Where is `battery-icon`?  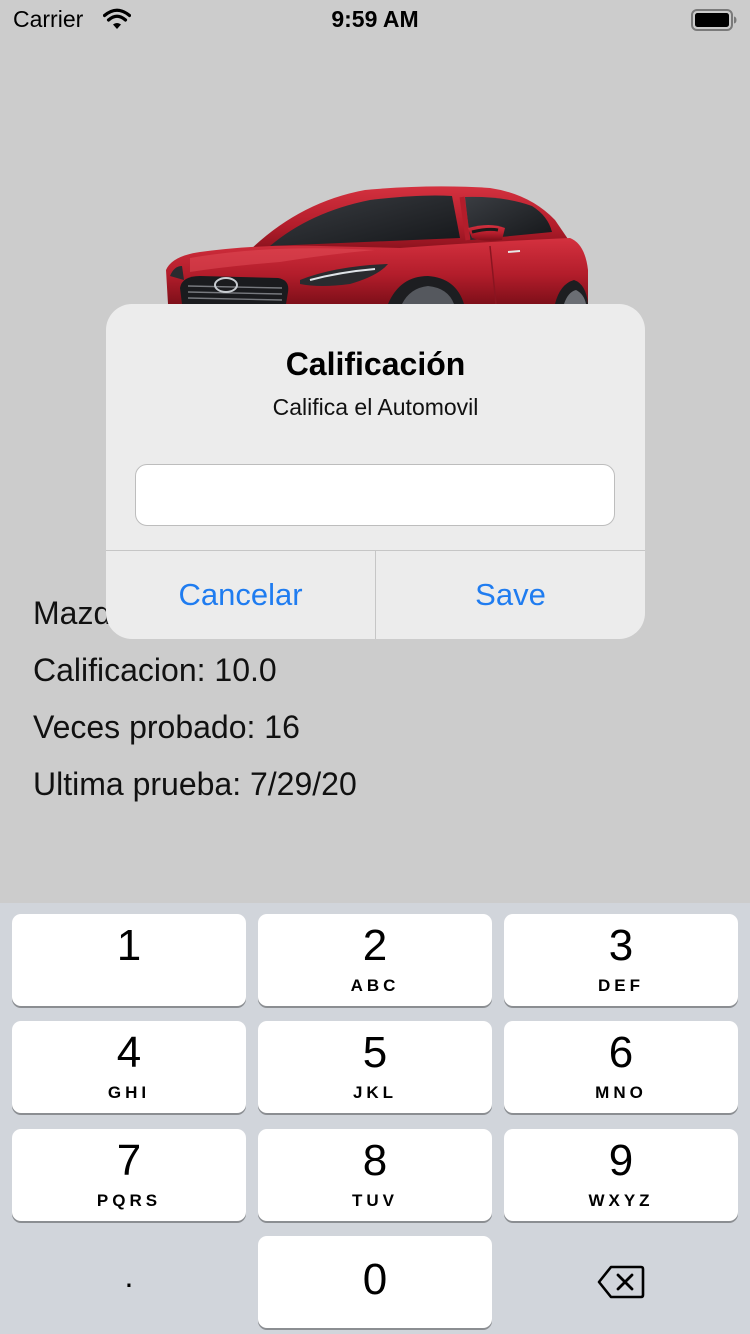 battery-icon is located at coordinates (714, 20).